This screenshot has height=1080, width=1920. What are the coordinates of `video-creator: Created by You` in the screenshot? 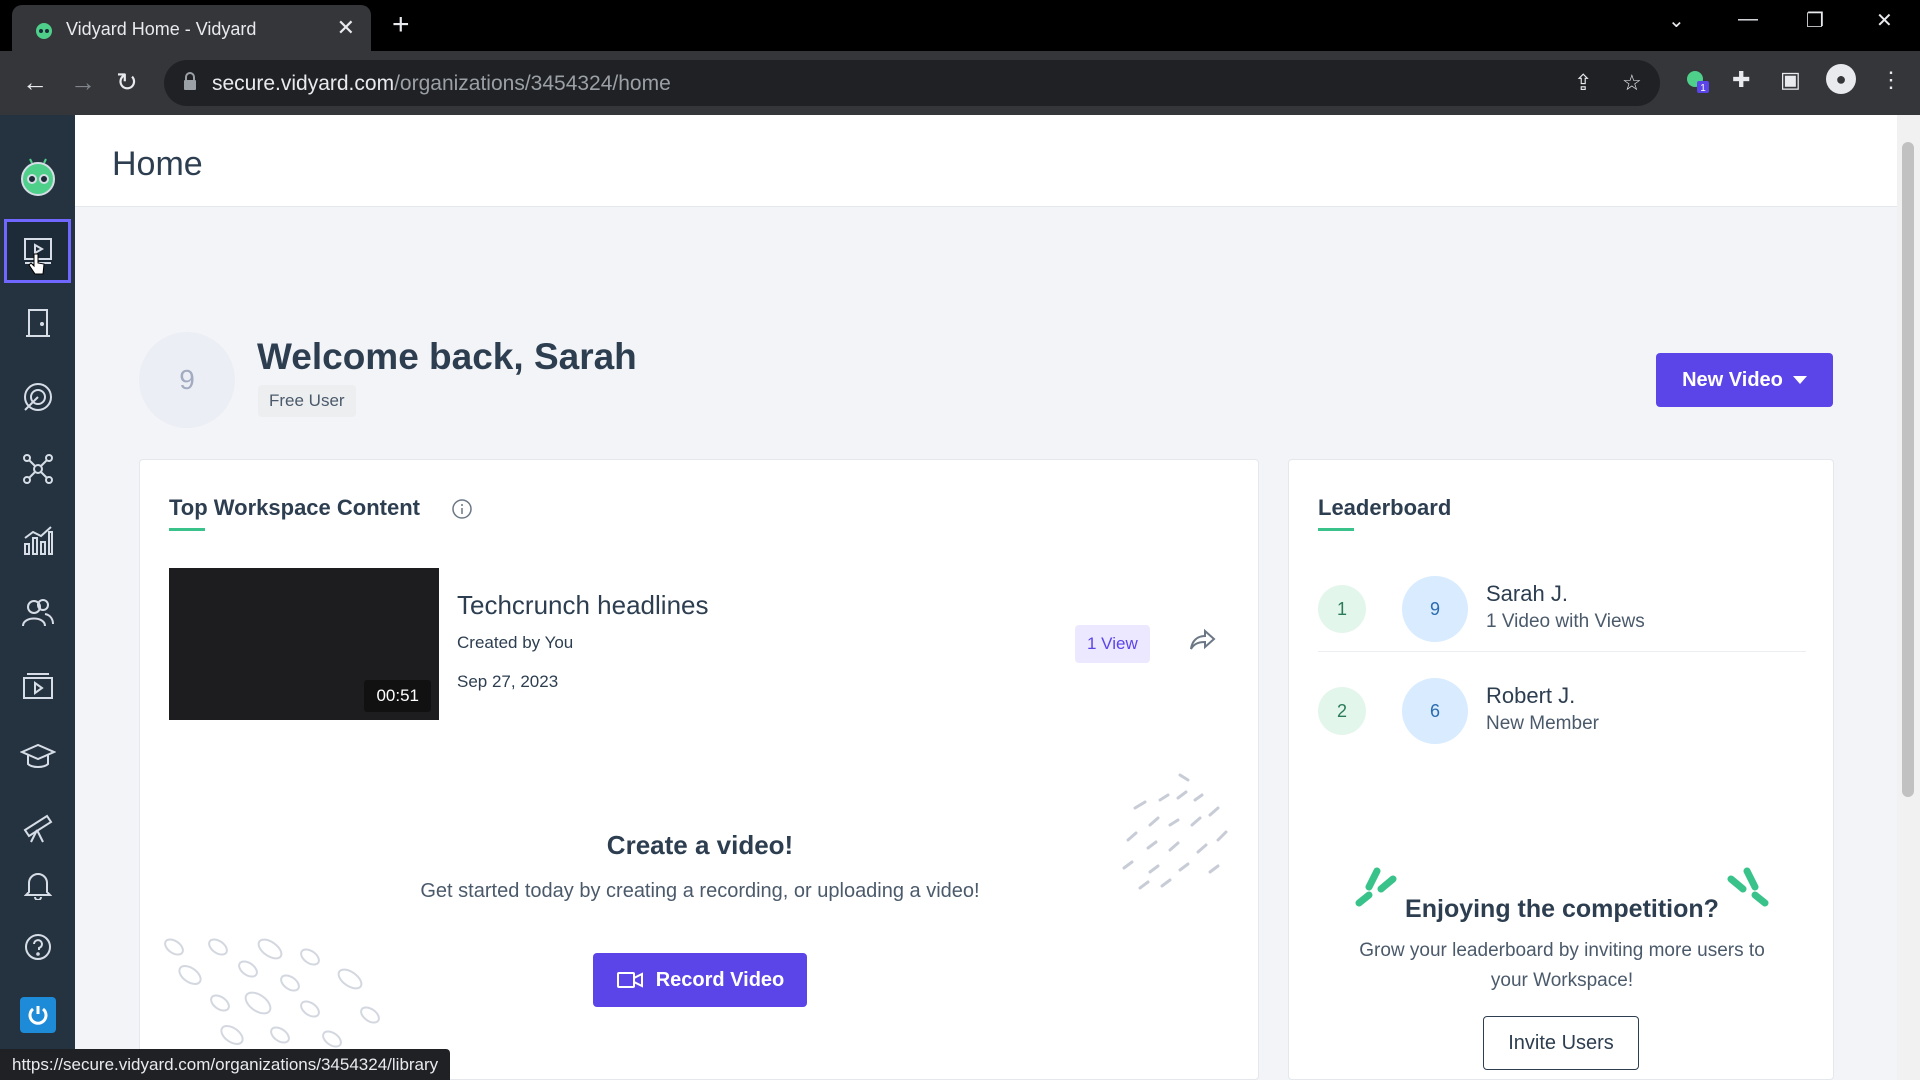 It's located at (515, 642).